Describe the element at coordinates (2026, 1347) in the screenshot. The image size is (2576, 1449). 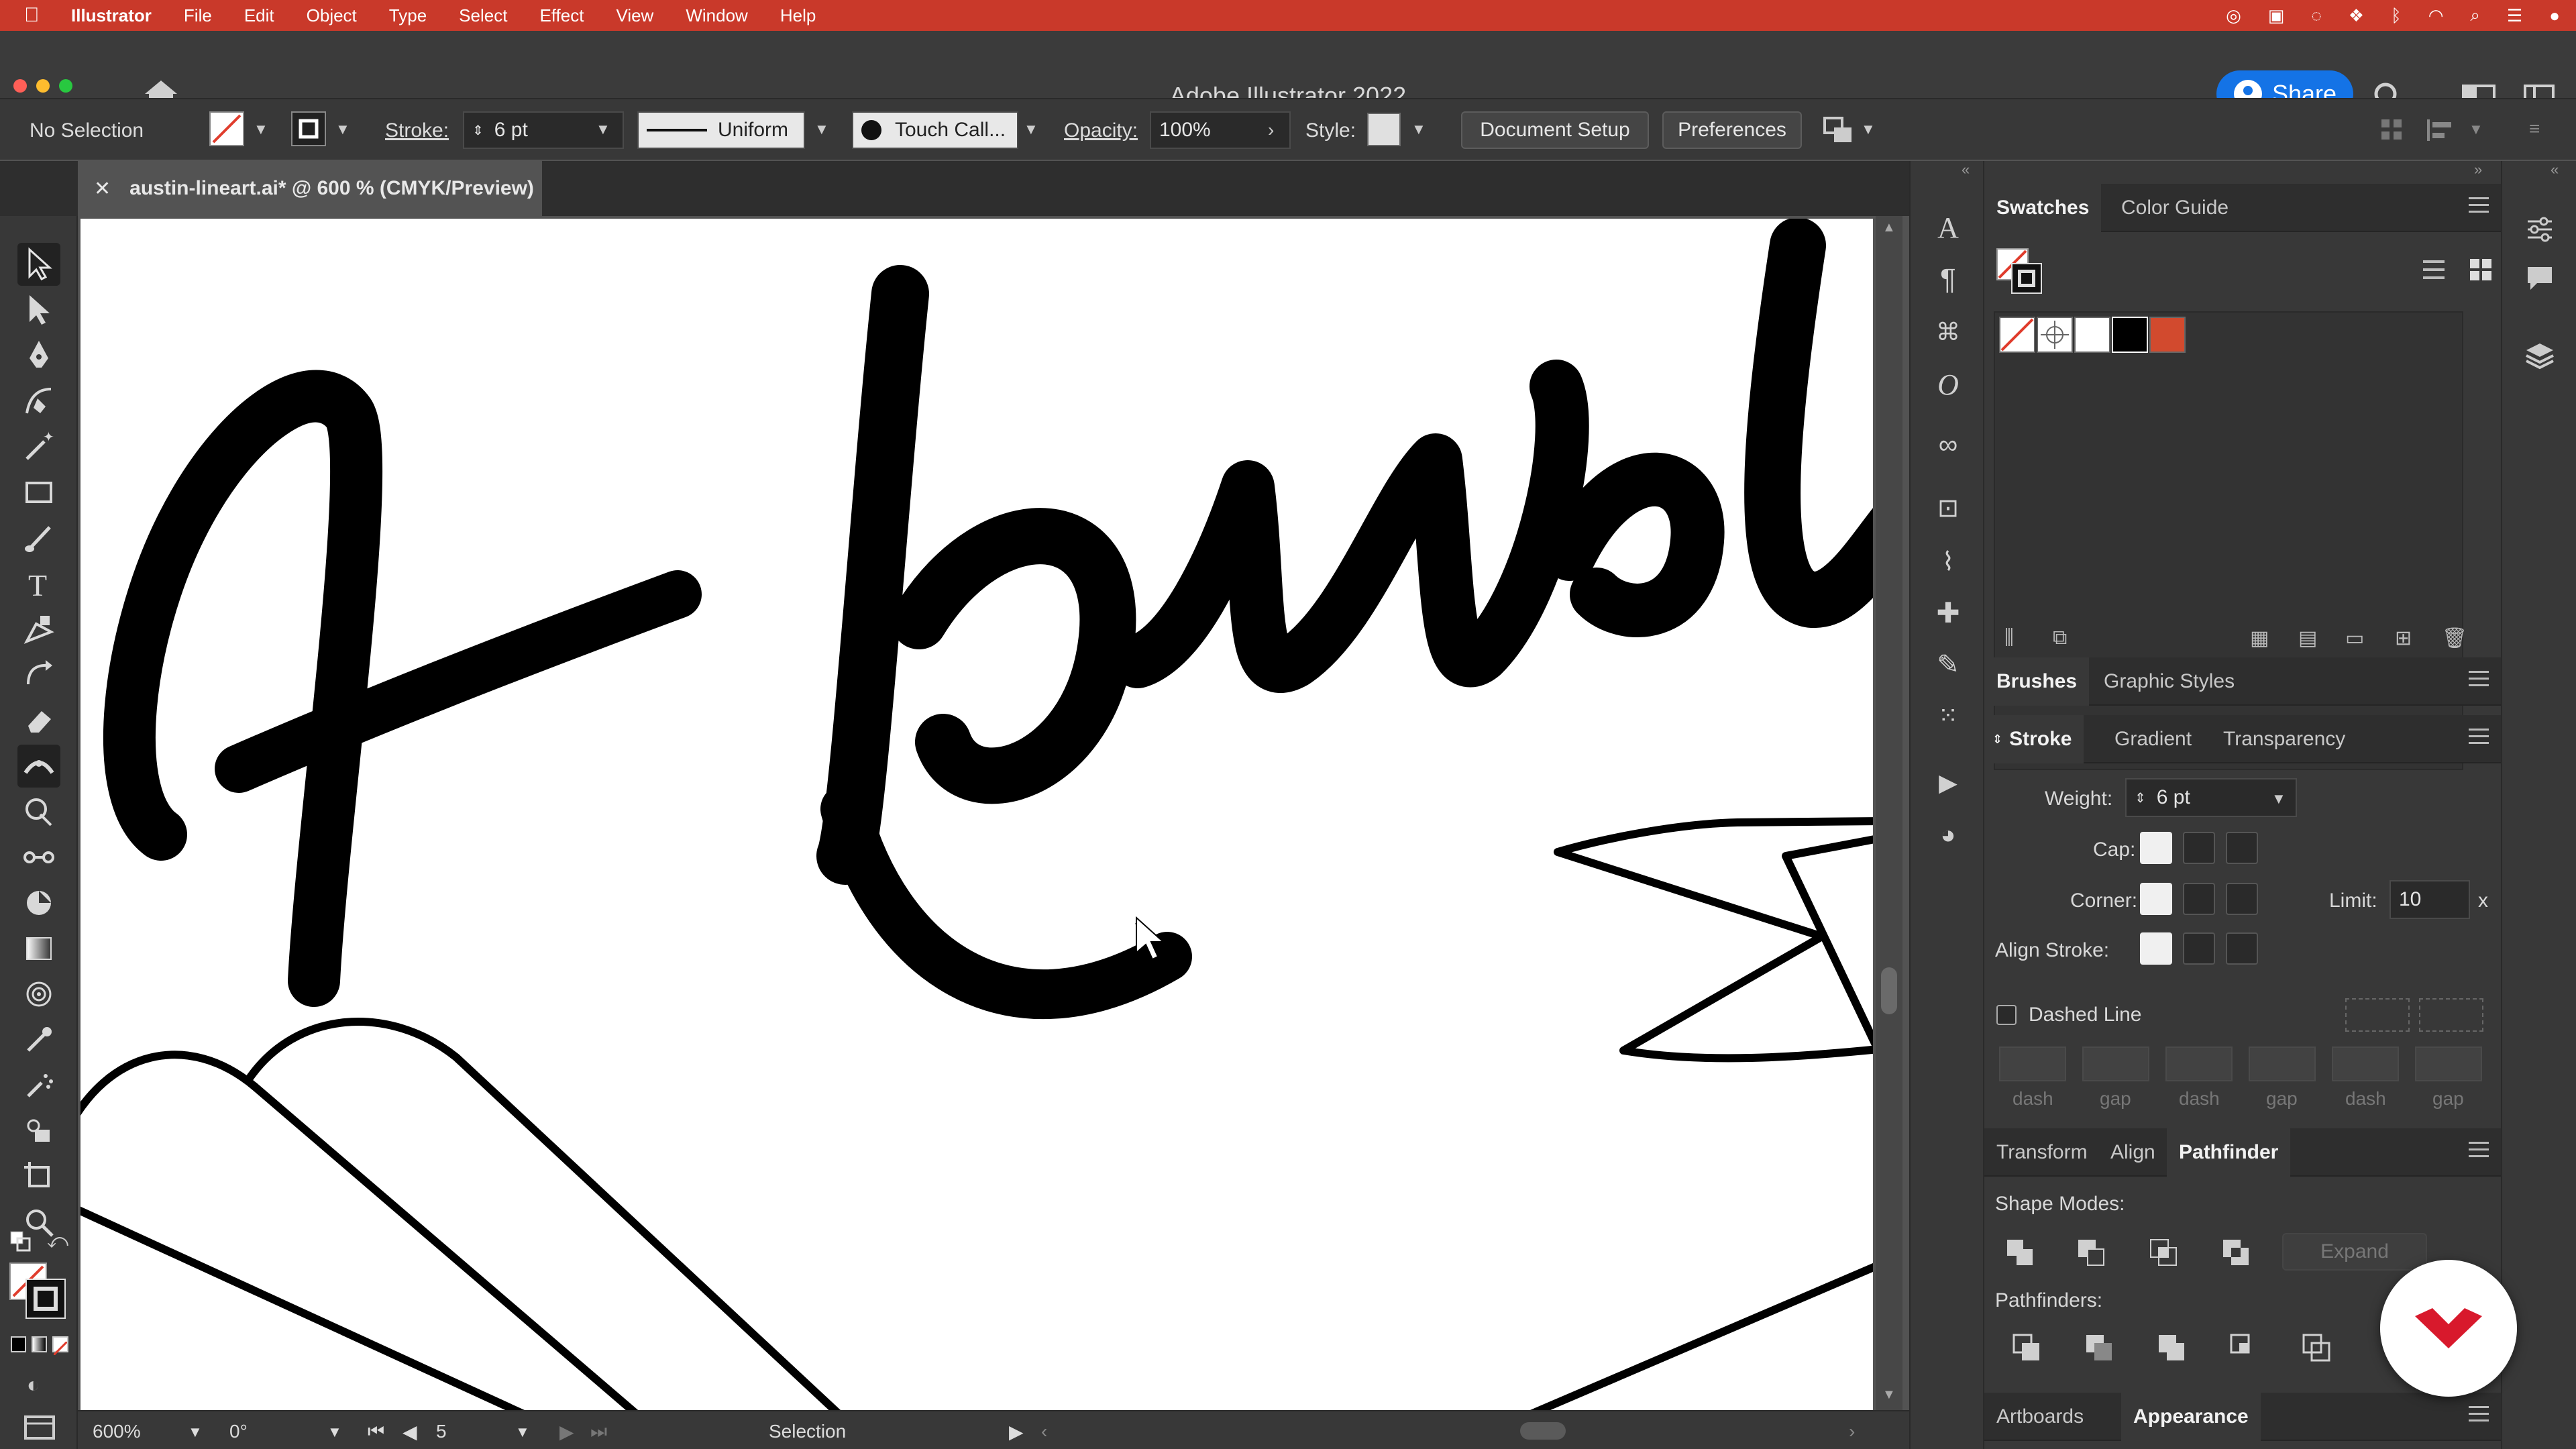
I see `divide-icon` at that location.